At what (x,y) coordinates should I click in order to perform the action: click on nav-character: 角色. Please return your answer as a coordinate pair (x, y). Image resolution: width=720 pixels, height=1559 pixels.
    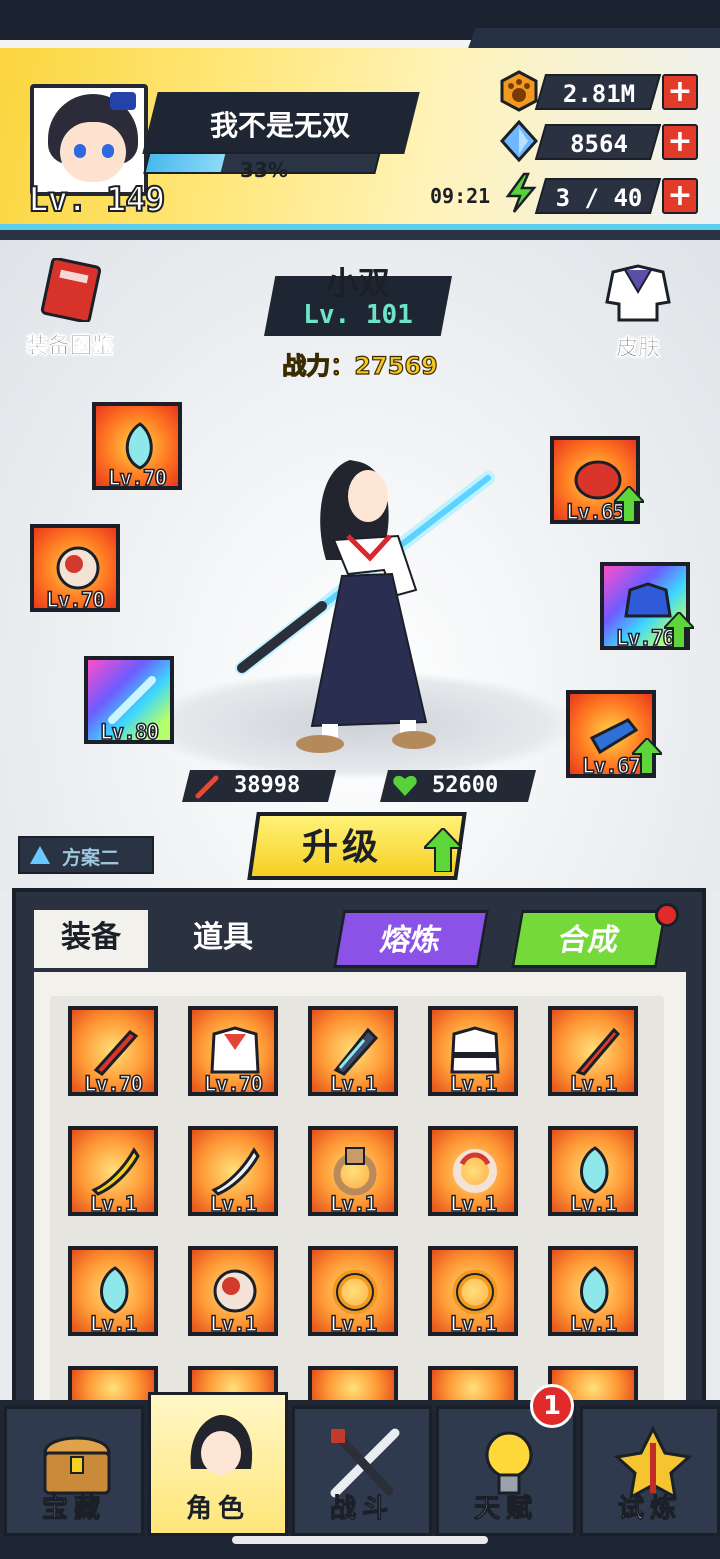
    Looking at the image, I should click on (218, 1464).